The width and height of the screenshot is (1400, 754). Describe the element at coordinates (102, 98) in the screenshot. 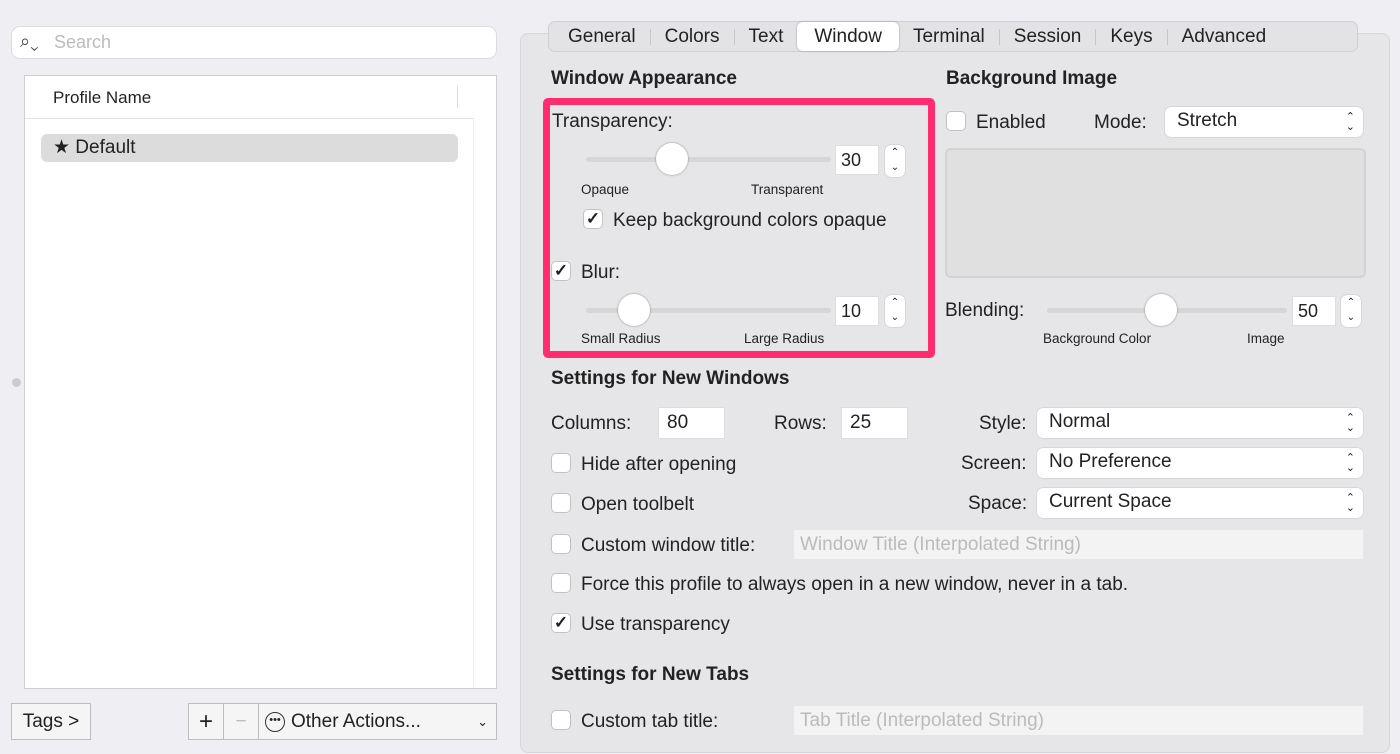

I see `column-header: Profile Name` at that location.